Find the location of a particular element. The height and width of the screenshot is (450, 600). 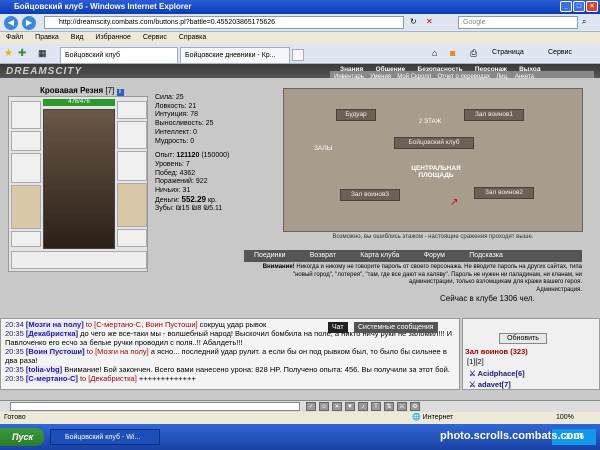

sound-icon: ♪ is located at coordinates (363, 406).